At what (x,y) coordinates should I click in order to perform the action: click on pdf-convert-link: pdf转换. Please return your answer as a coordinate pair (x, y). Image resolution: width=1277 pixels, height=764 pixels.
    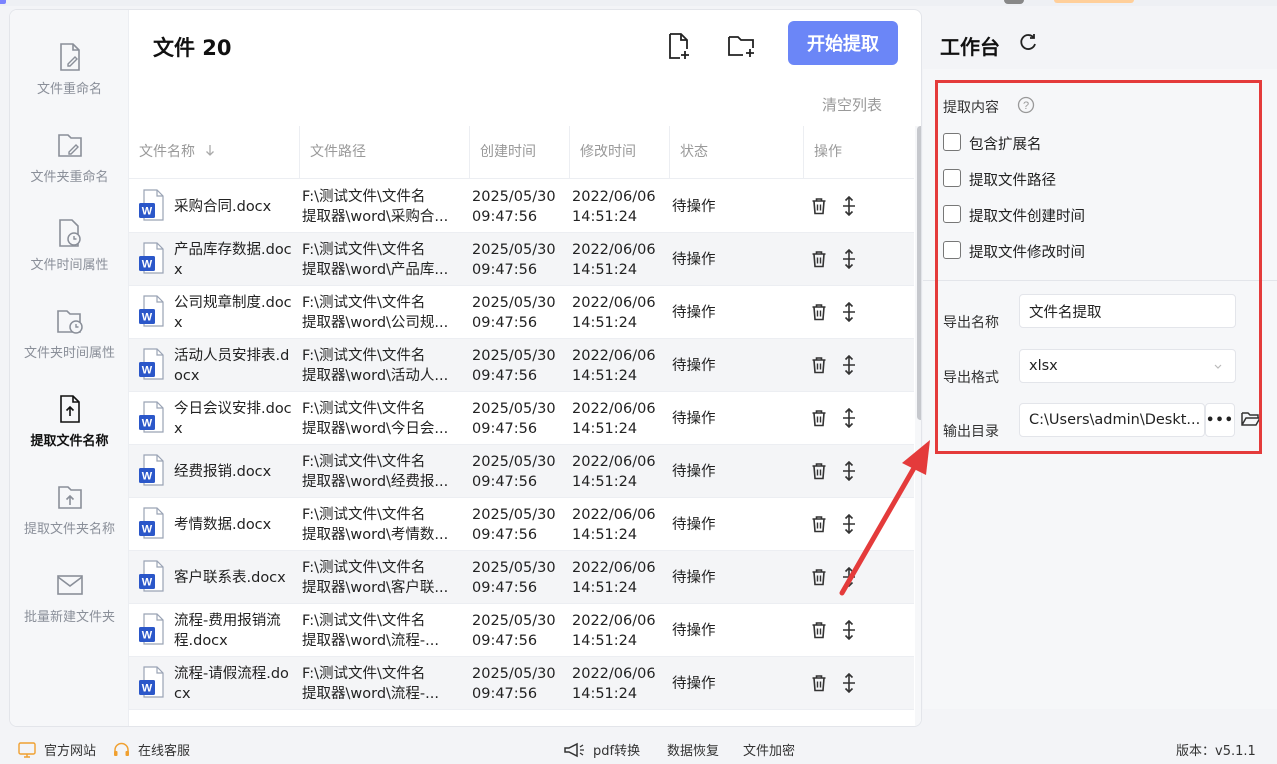
    Looking at the image, I should click on (601, 749).